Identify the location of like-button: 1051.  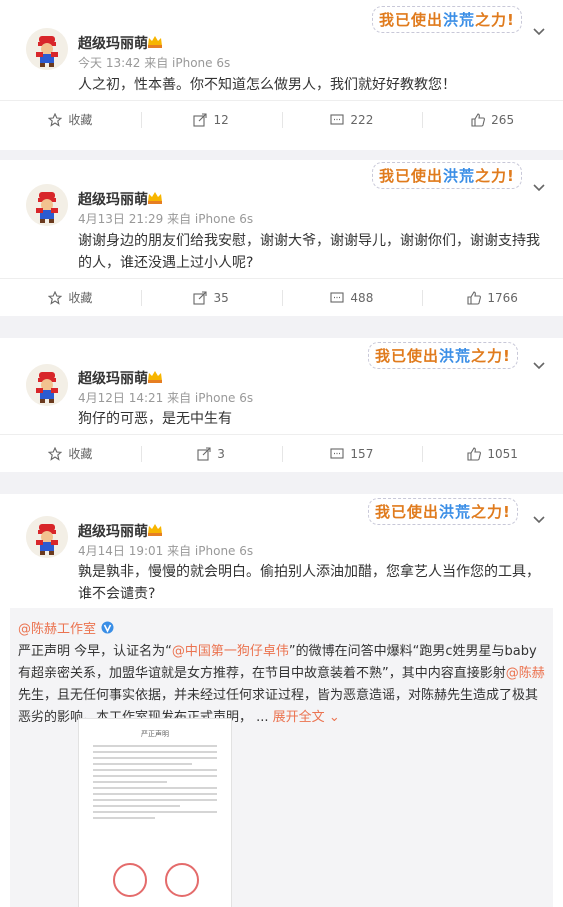
(492, 453).